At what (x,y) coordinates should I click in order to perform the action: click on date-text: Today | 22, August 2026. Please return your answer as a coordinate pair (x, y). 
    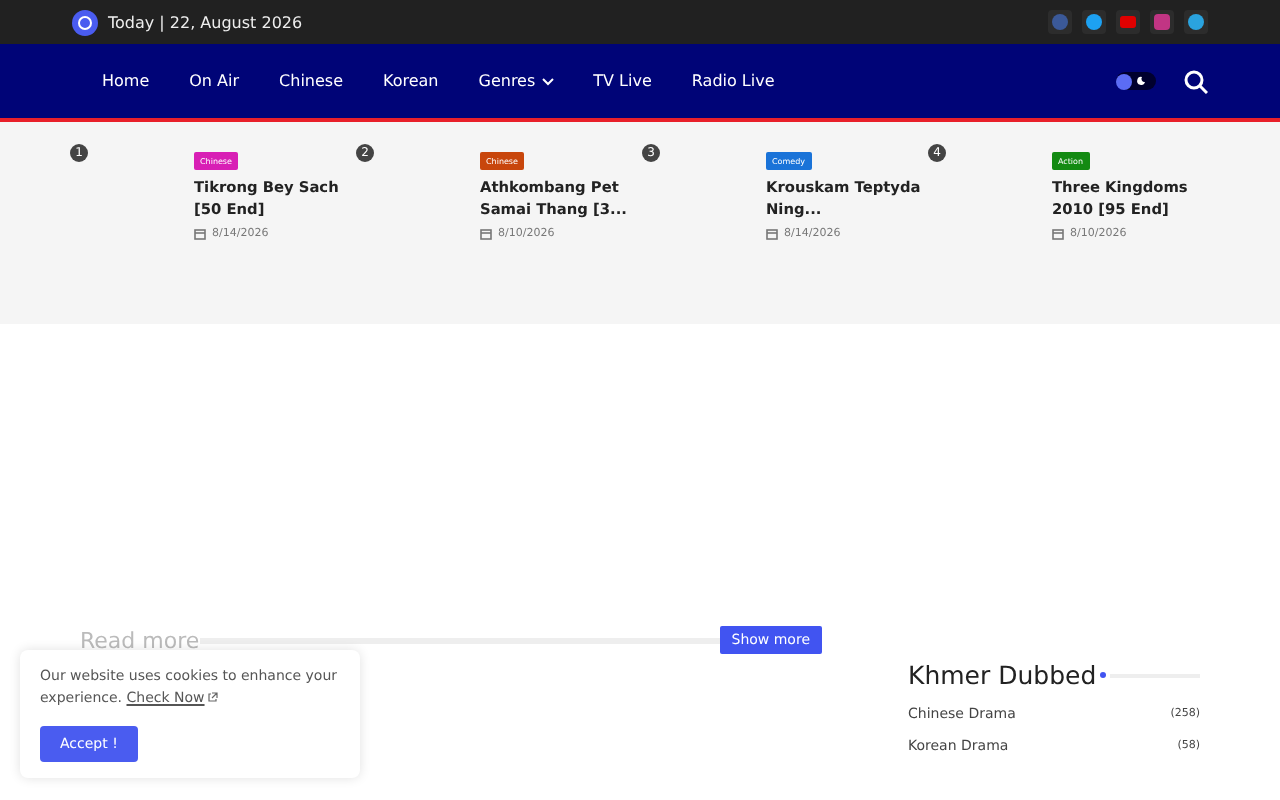
    Looking at the image, I should click on (205, 22).